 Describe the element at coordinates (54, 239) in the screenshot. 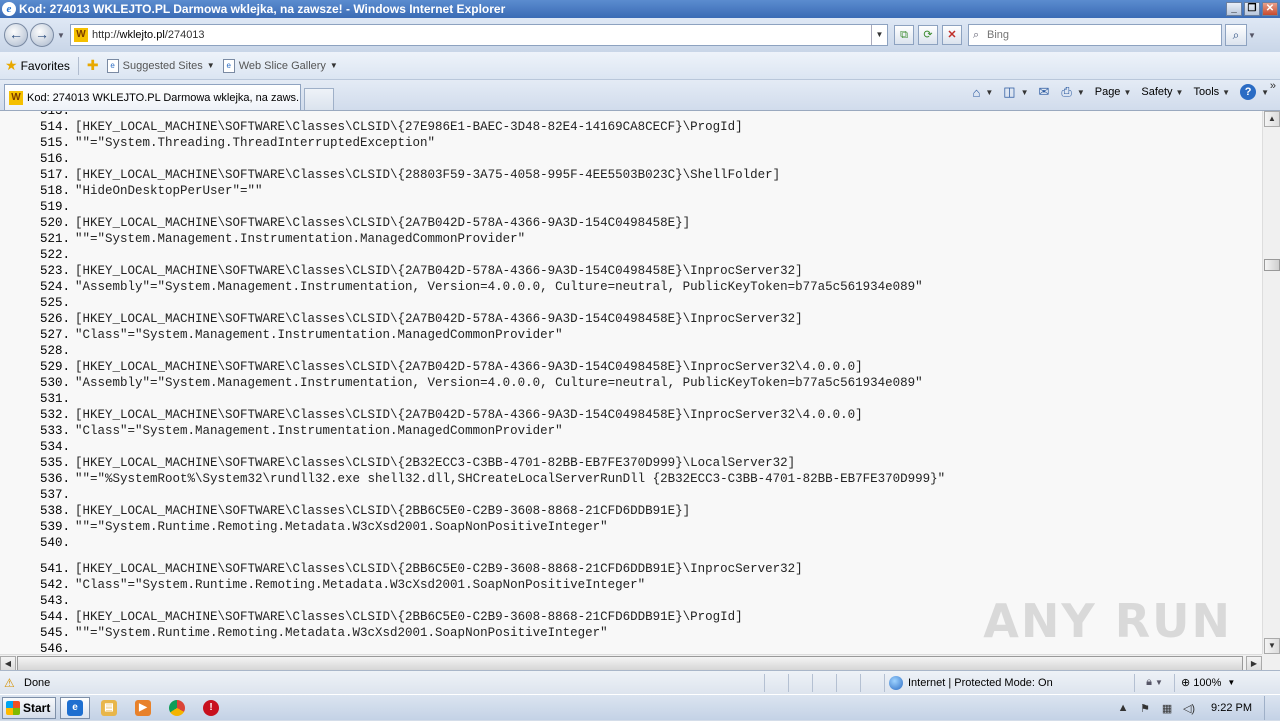

I see `line-number: 521.` at that location.